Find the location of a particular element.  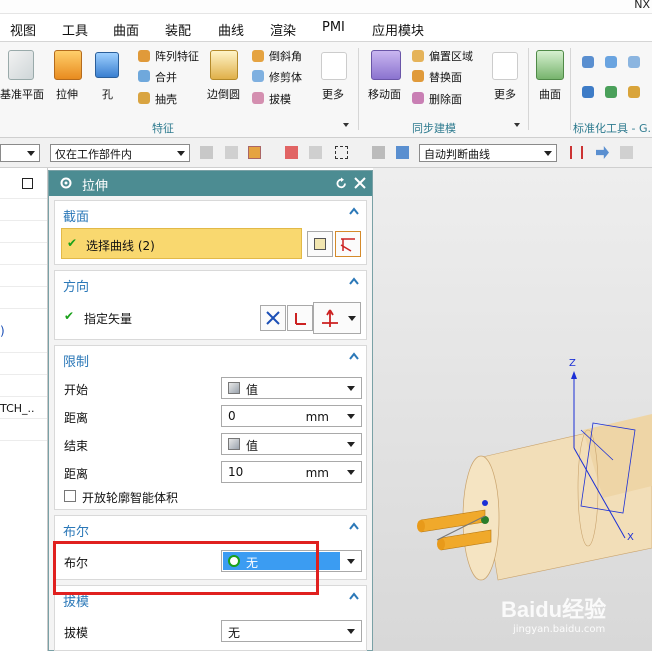

unite-label: 合并 is located at coordinates (166, 77).